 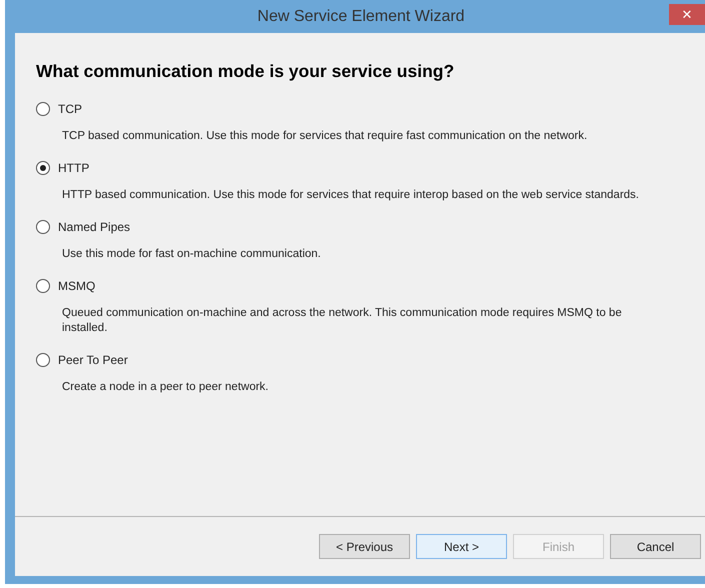 I want to click on page-heading: What communication mode is your service using?, so click(x=246, y=71).